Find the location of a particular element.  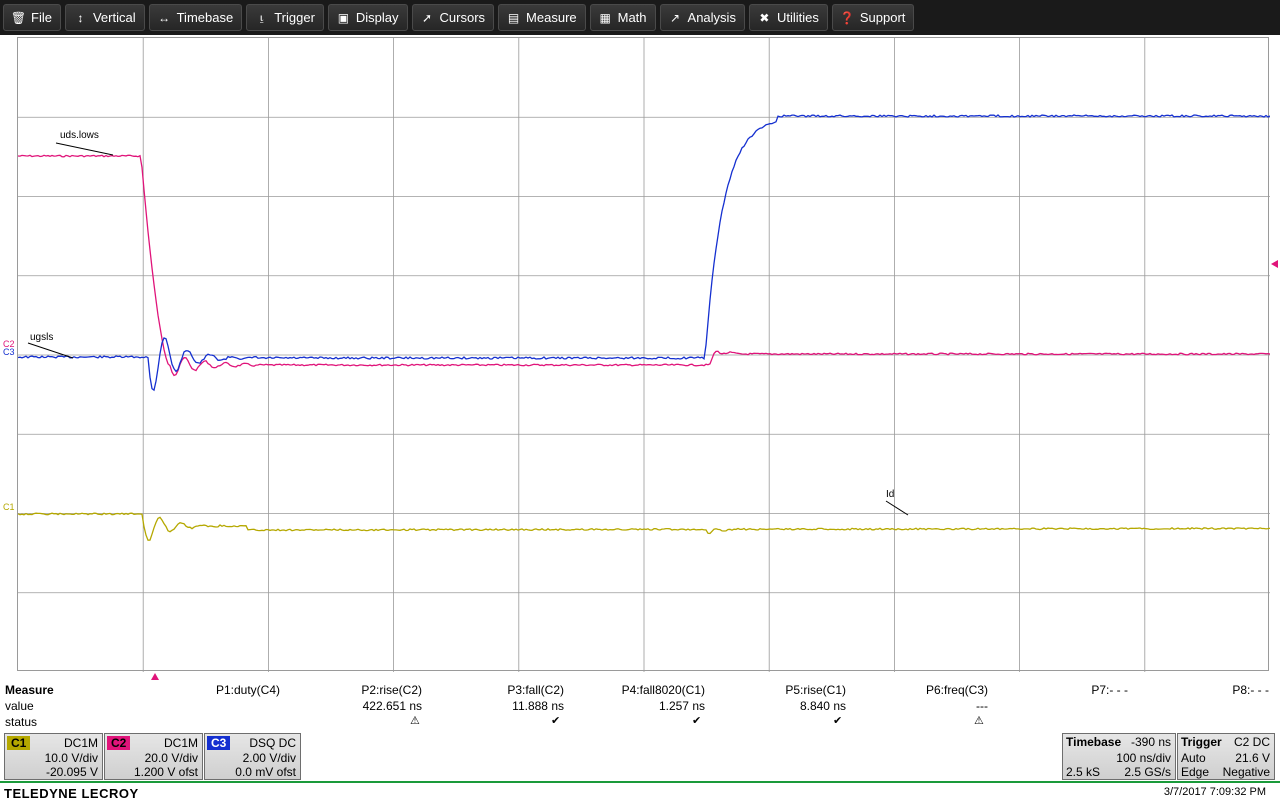

channel-c3-tag: C3 is located at coordinates (219, 743).